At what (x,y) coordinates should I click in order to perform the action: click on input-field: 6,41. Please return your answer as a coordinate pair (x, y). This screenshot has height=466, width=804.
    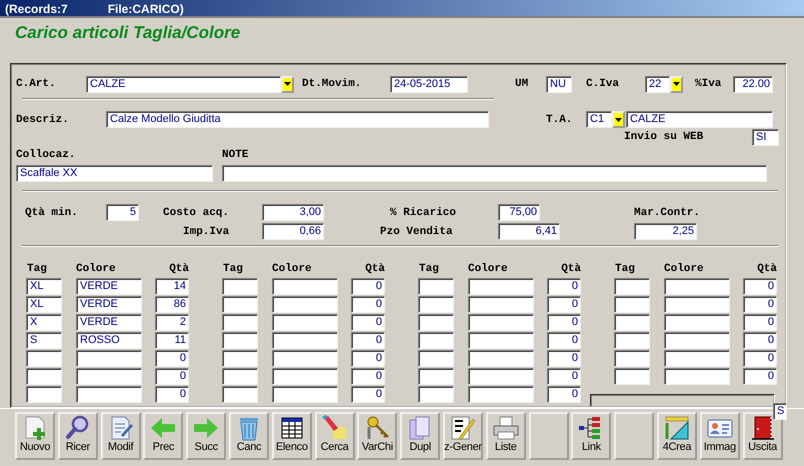
    Looking at the image, I should click on (529, 231).